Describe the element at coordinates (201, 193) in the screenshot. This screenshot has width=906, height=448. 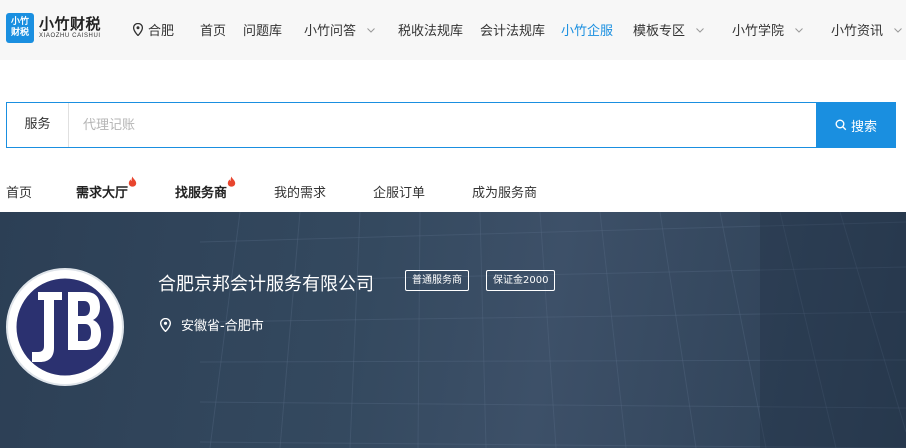
I see `tab-label: 找服务商` at that location.